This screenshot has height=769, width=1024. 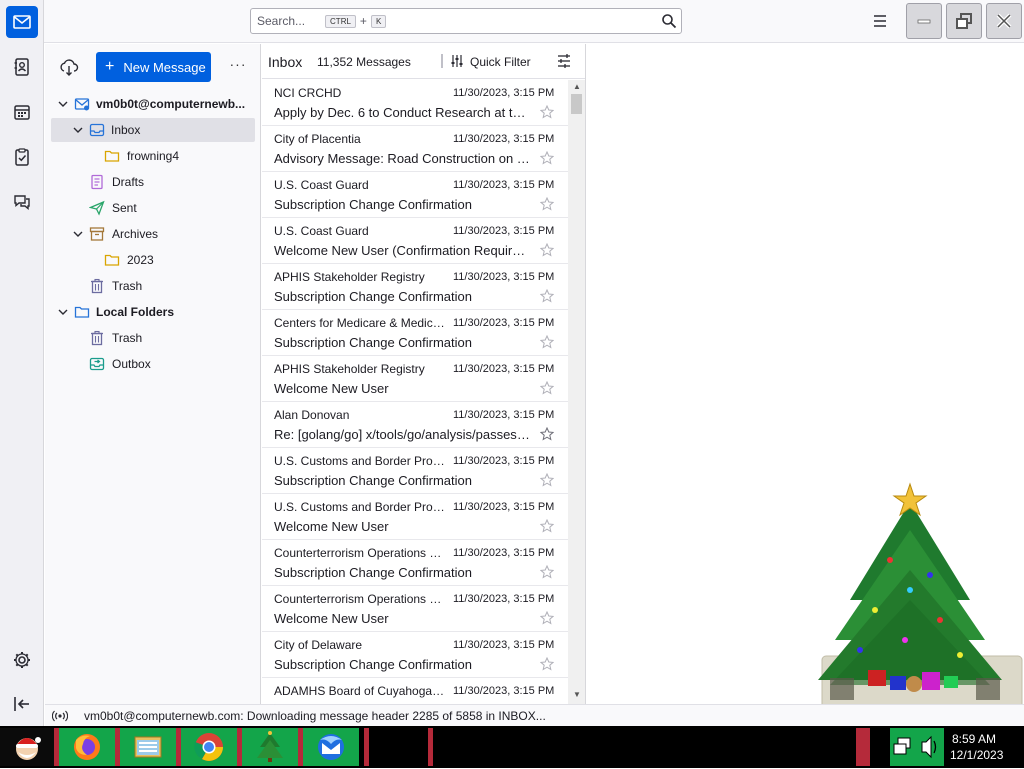 What do you see at coordinates (153, 260) in the screenshot?
I see `folder-archives-2023: 2023` at bounding box center [153, 260].